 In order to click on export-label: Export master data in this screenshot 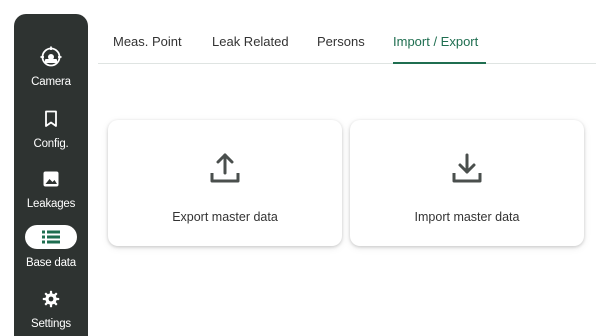, I will do `click(225, 217)`.